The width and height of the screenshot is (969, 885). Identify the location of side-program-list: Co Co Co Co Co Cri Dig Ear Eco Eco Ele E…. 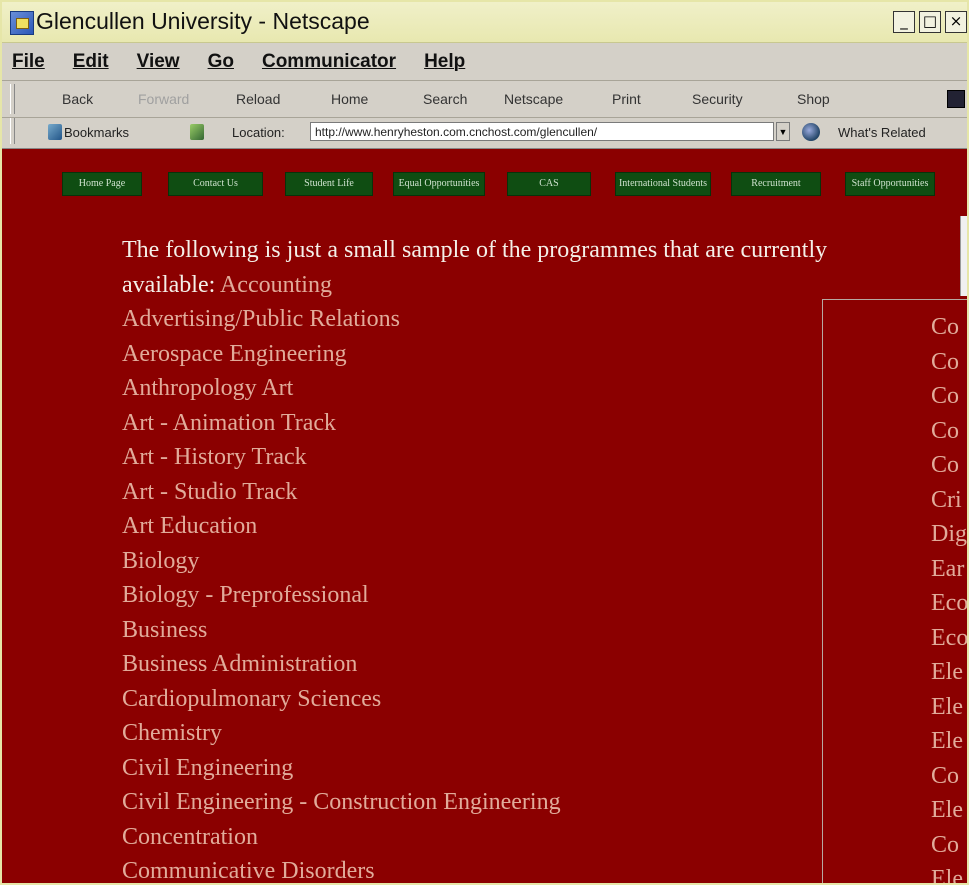
(949, 596).